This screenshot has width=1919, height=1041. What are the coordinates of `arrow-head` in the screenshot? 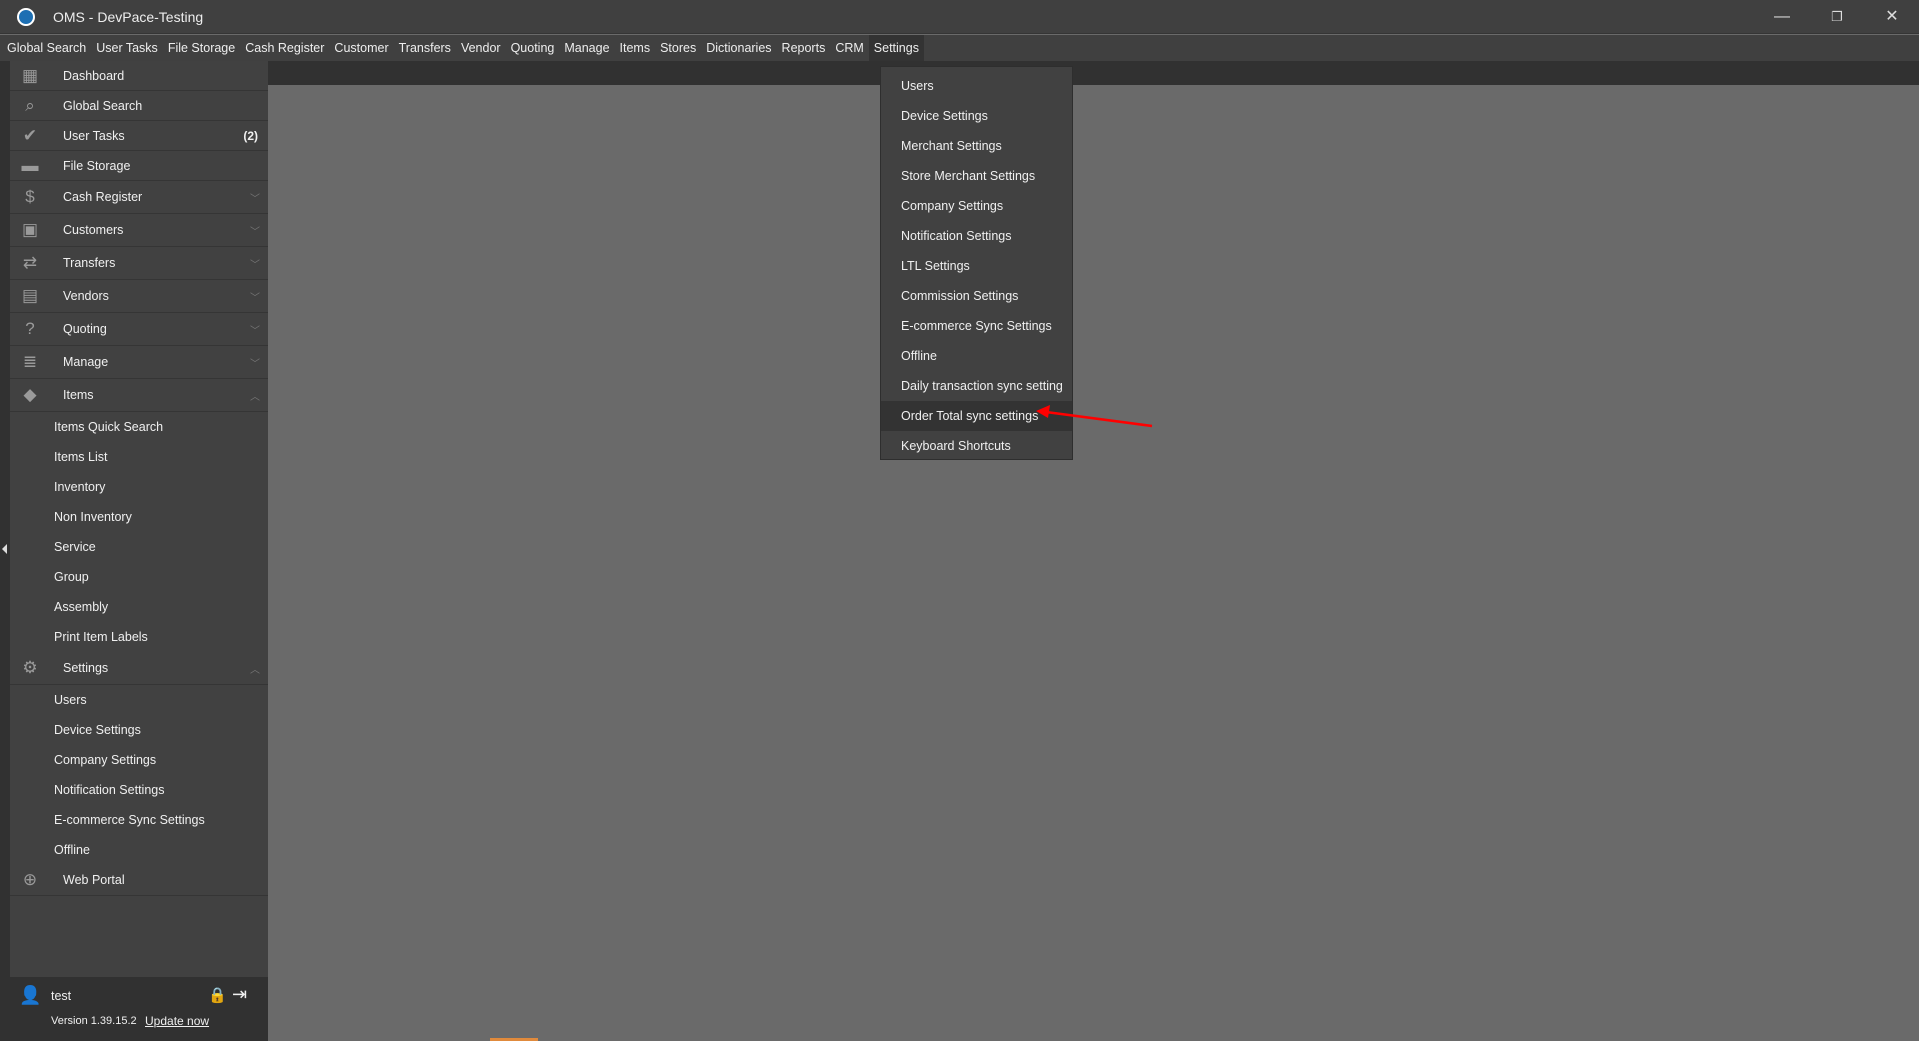 It's located at (1043, 411).